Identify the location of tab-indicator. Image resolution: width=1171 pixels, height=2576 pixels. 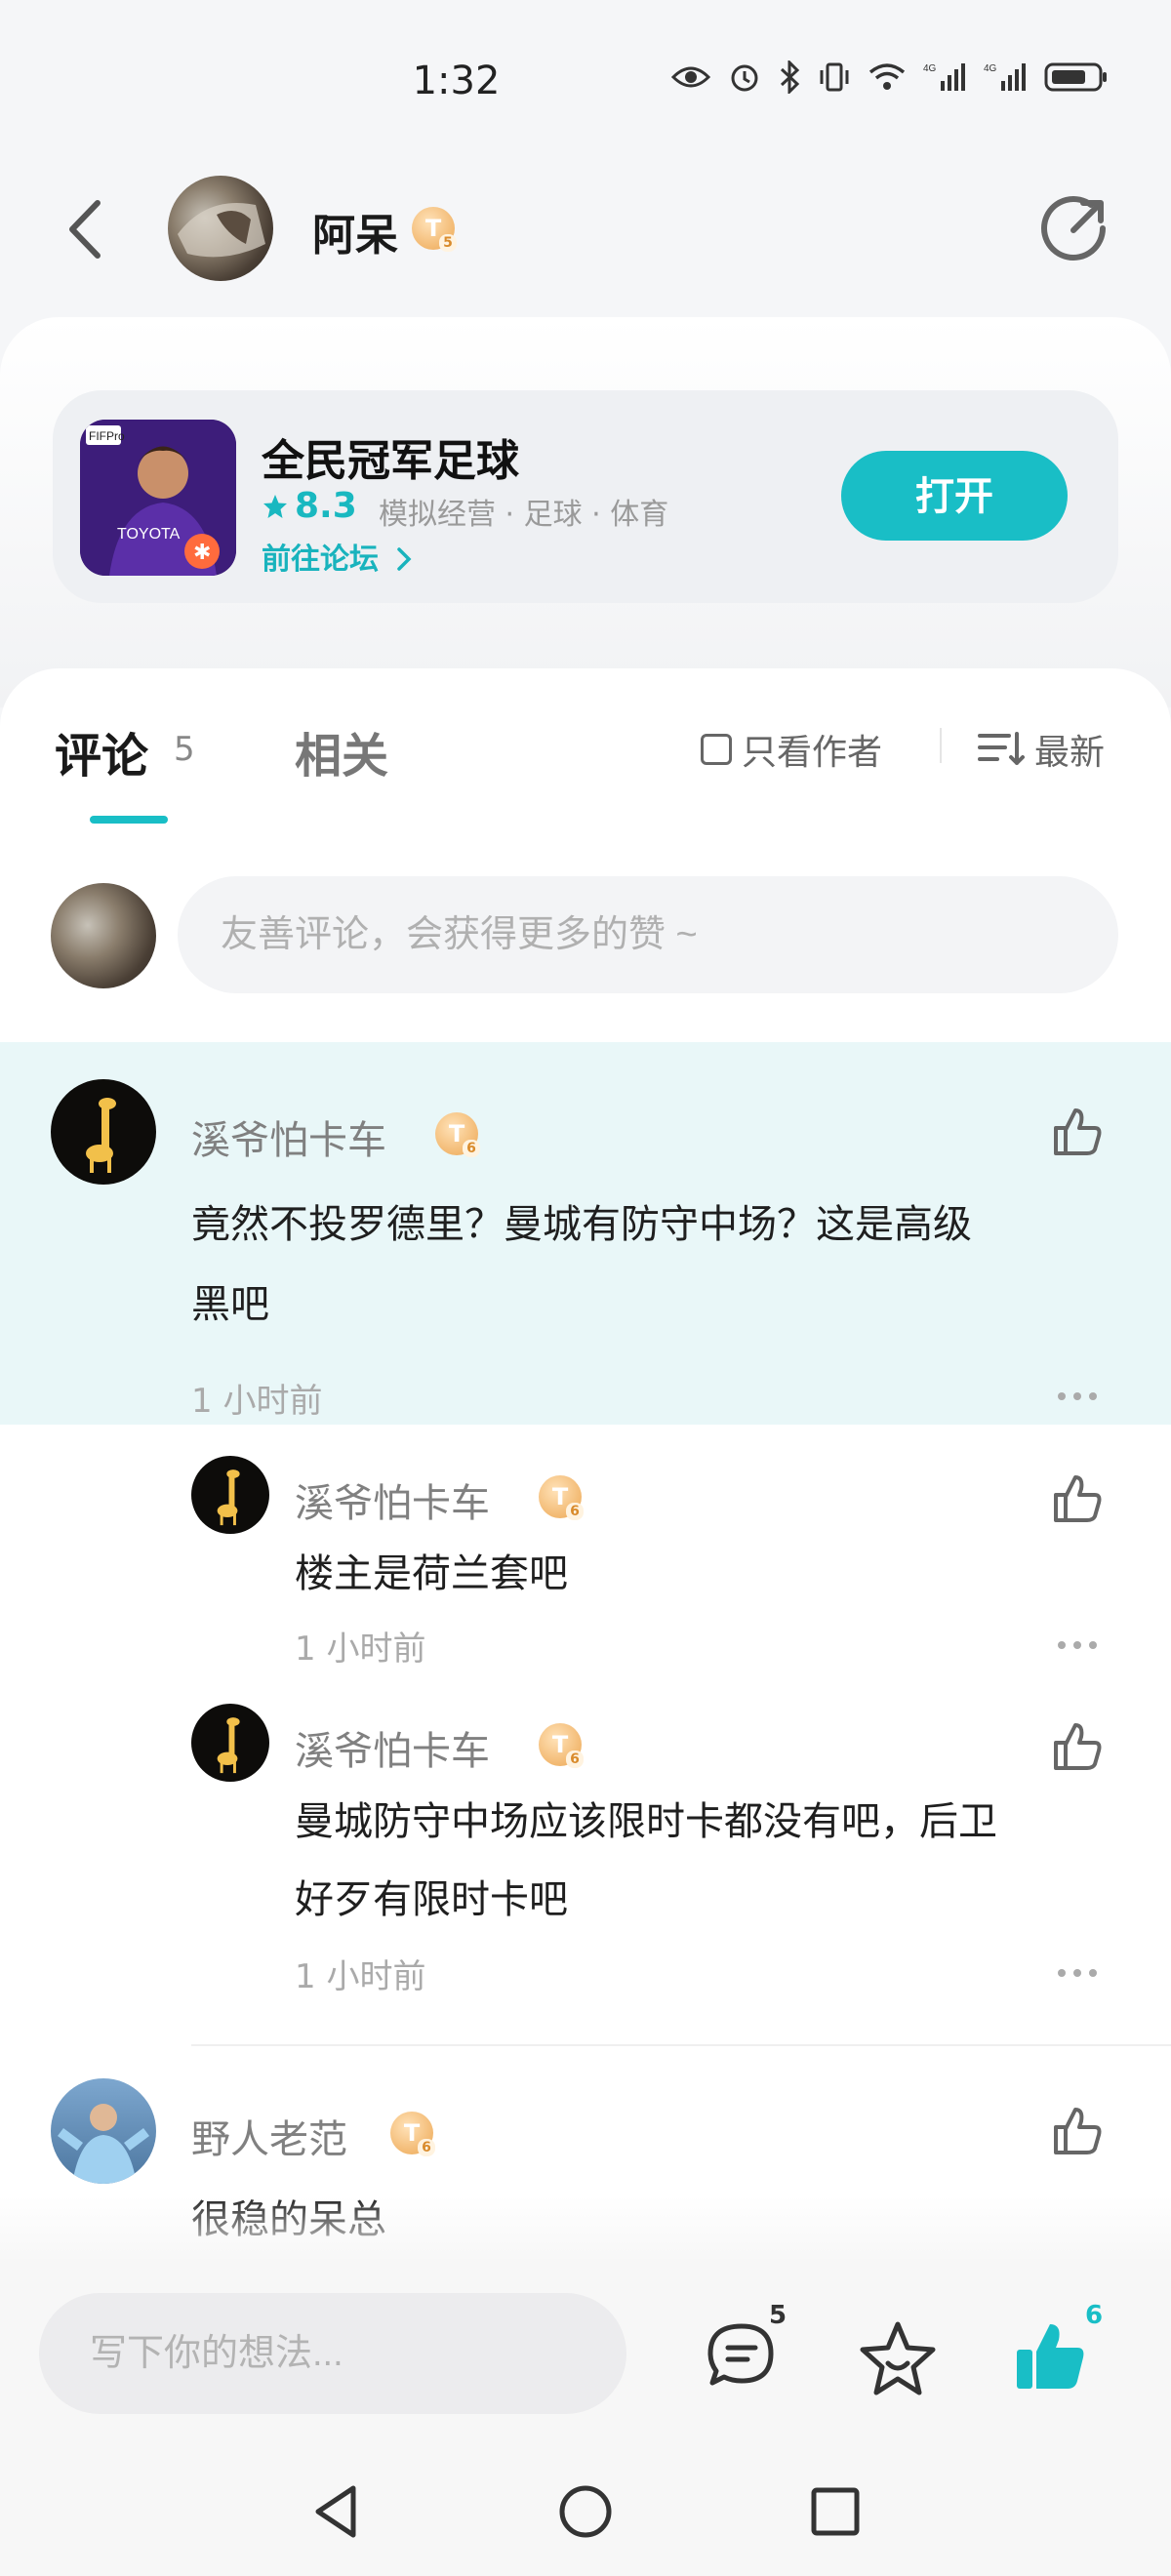
(129, 820).